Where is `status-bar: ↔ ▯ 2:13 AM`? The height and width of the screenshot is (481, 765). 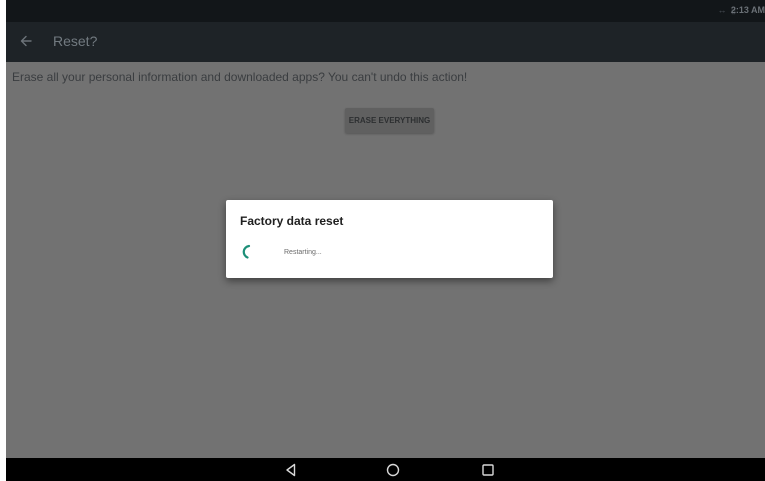 status-bar: ↔ ▯ 2:13 AM is located at coordinates (385, 11).